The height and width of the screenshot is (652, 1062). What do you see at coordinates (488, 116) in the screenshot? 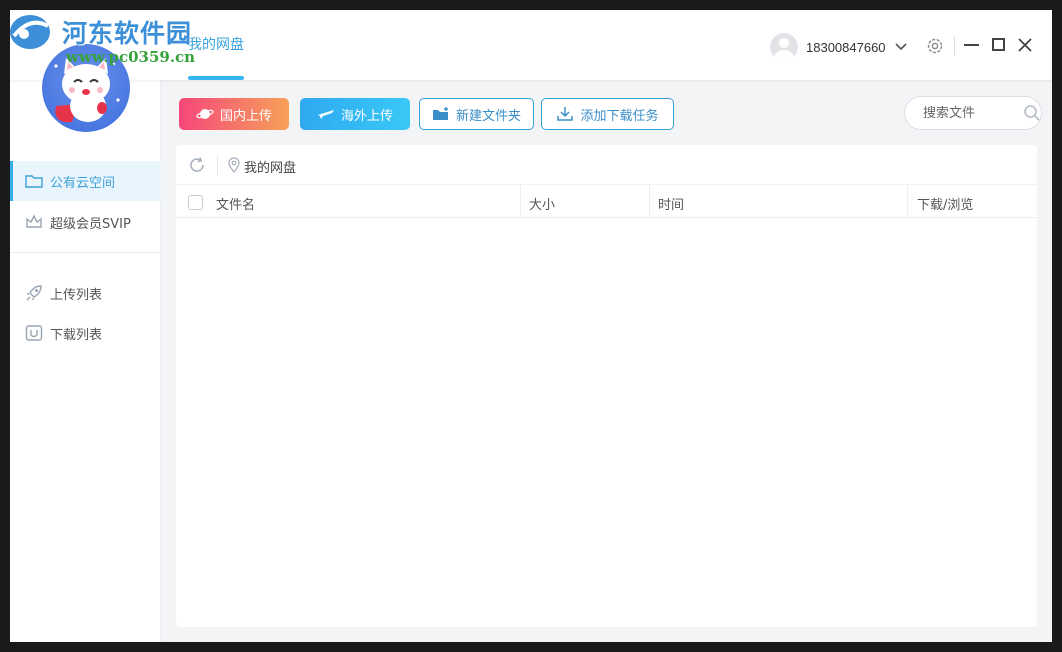
I see `new-folder-label: 新建文件夹` at bounding box center [488, 116].